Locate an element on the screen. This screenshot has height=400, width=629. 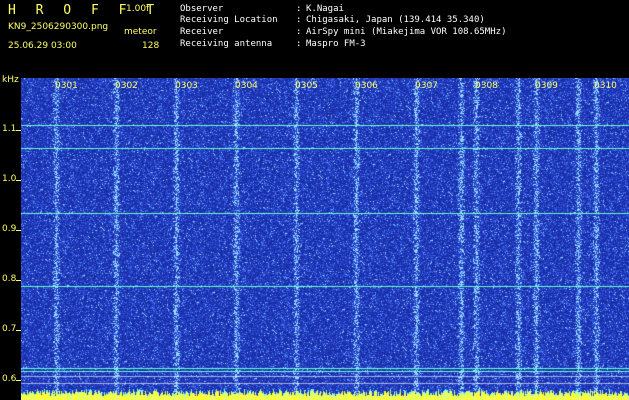
info-value-antenna: Maspro FM-3 is located at coordinates (336, 44).